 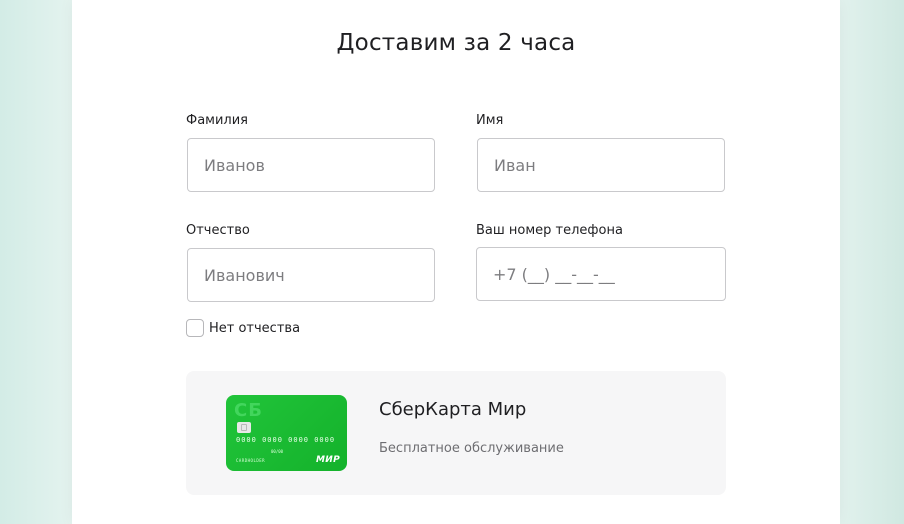 I want to click on card-number: 0000 0000 0000 0000, so click(x=286, y=440).